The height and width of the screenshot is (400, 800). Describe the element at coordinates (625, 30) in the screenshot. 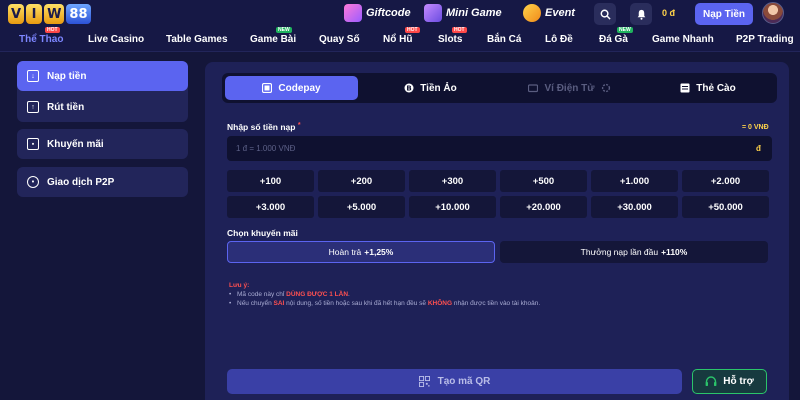

I see `new-badge: NEW` at that location.